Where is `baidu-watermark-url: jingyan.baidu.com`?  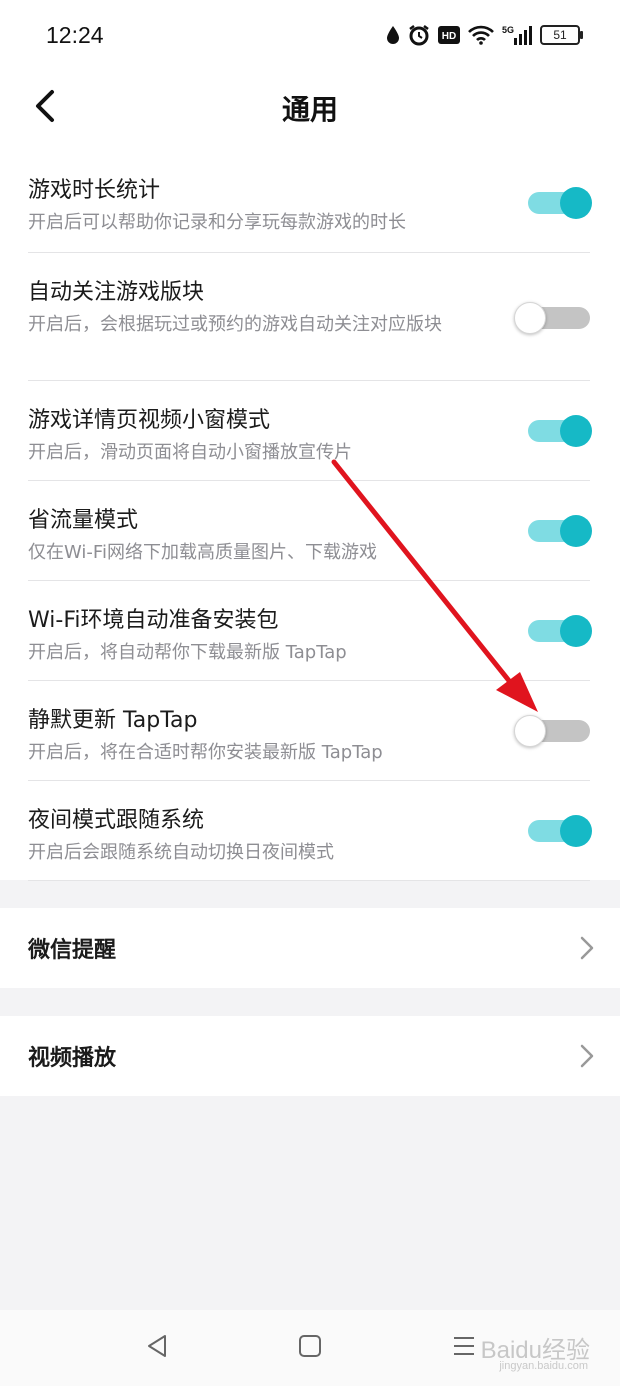 baidu-watermark-url: jingyan.baidu.com is located at coordinates (543, 1366).